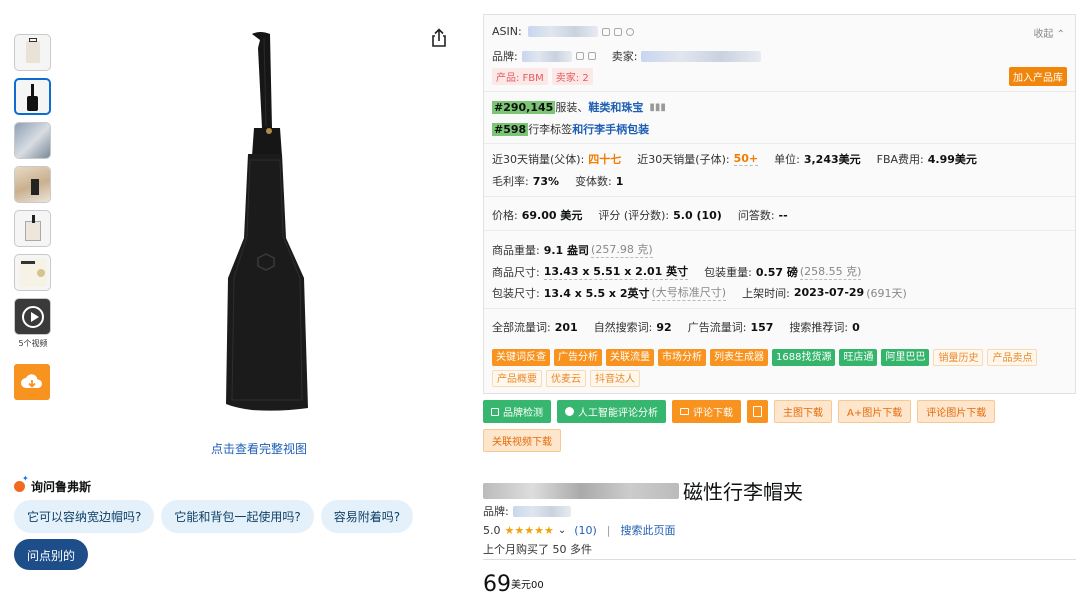 The image size is (1080, 604). What do you see at coordinates (701, 56) in the screenshot?
I see `seller-value-redacted` at bounding box center [701, 56].